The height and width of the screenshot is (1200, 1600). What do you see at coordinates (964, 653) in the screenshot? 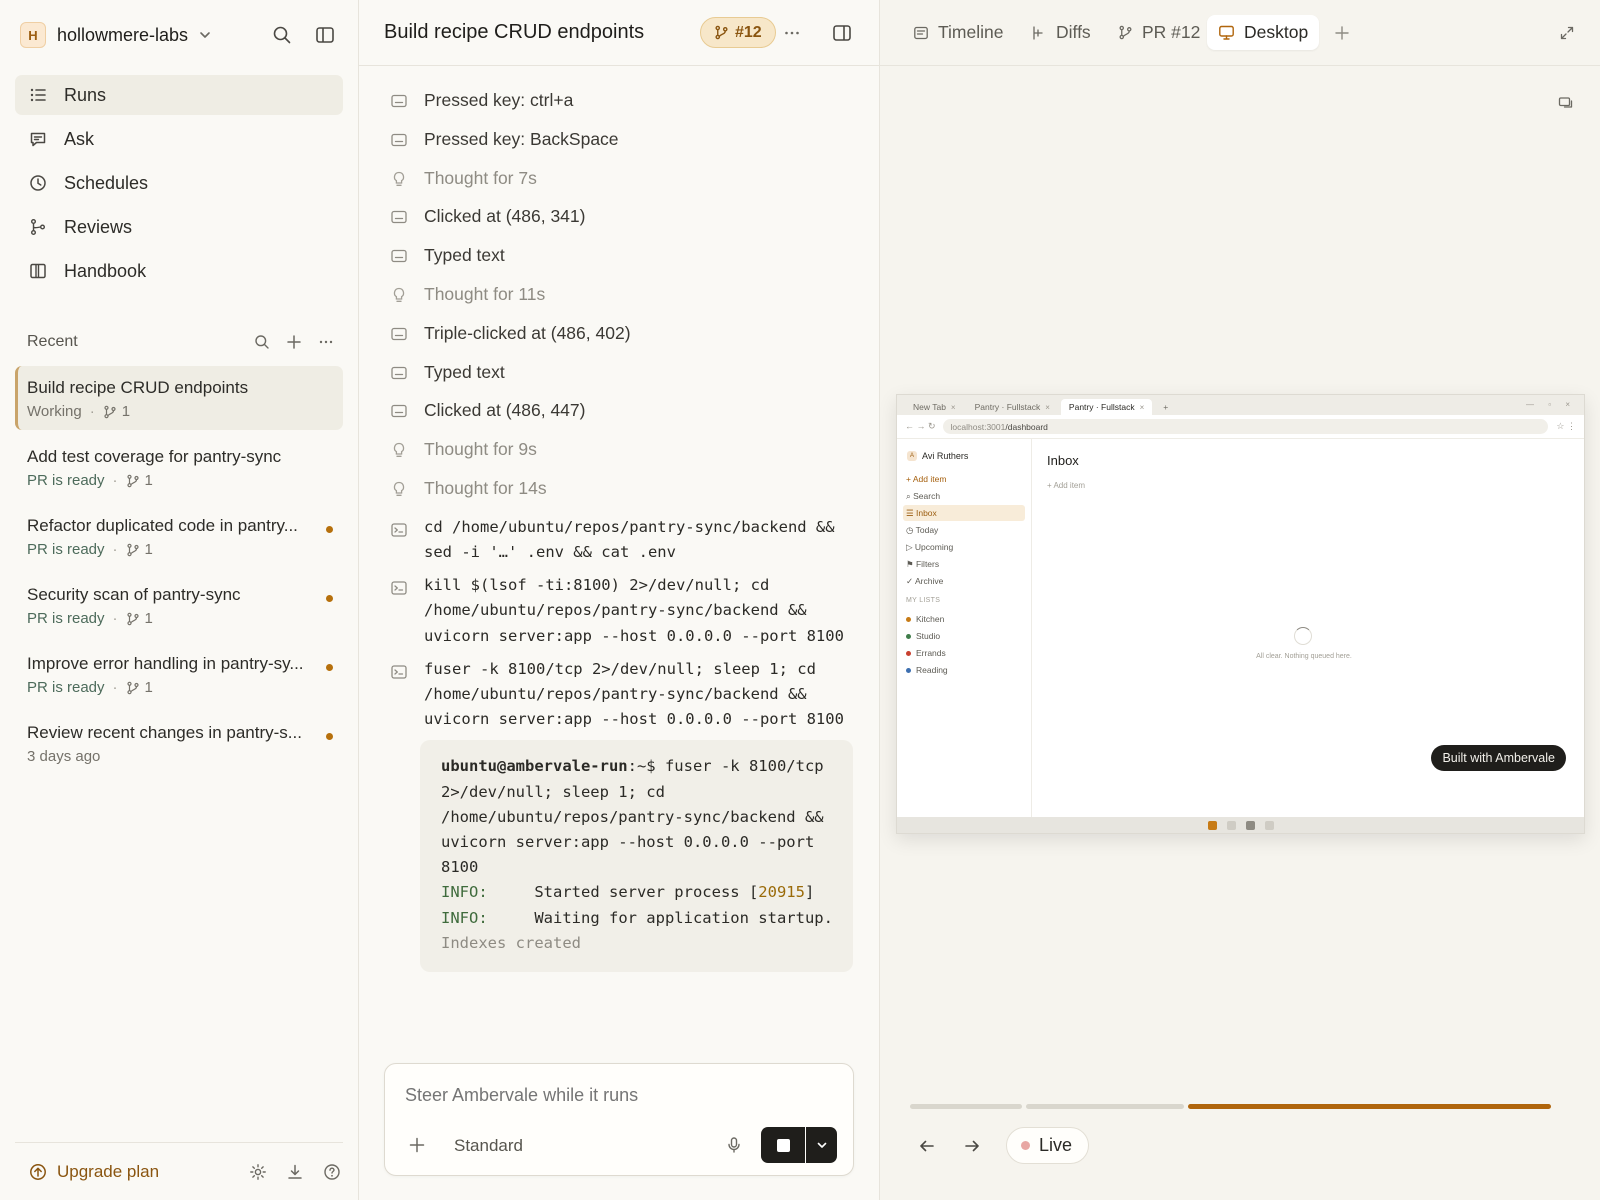
I see `app-list-item: Errands` at bounding box center [964, 653].